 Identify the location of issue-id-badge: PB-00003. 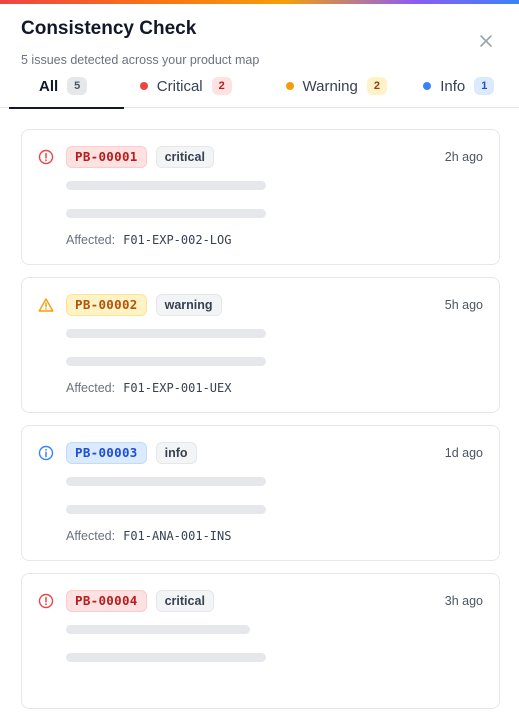
(106, 453).